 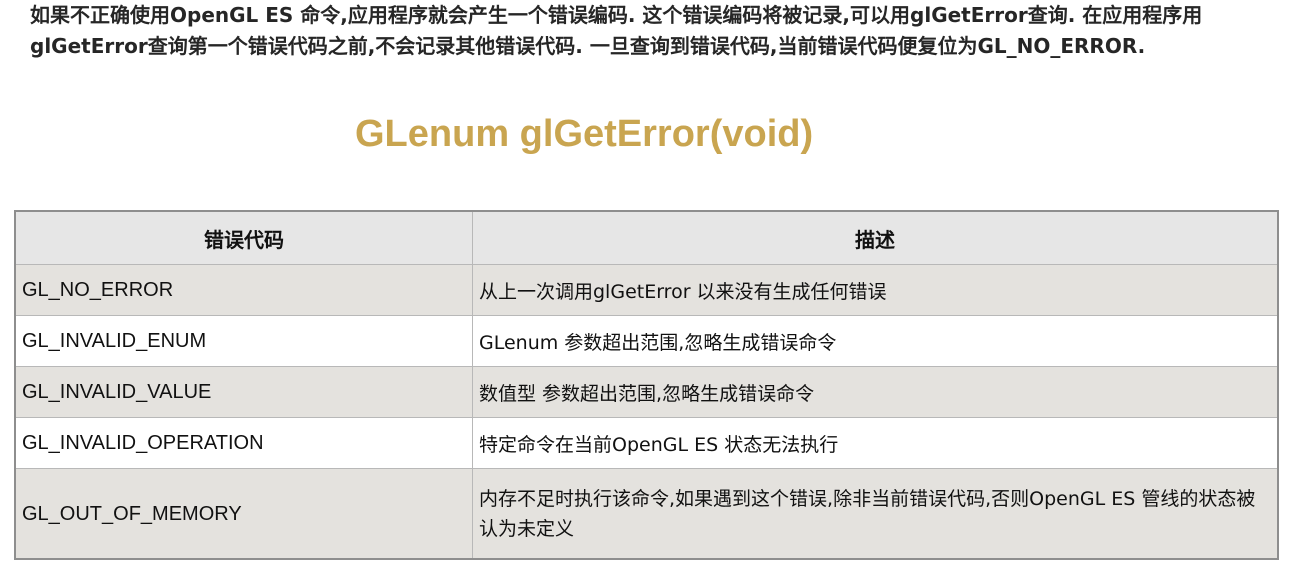 I want to click on table-row: GL_NO_ERROR 从上一次调用glGetError 以来没有生成任何错误, so click(x=646, y=290).